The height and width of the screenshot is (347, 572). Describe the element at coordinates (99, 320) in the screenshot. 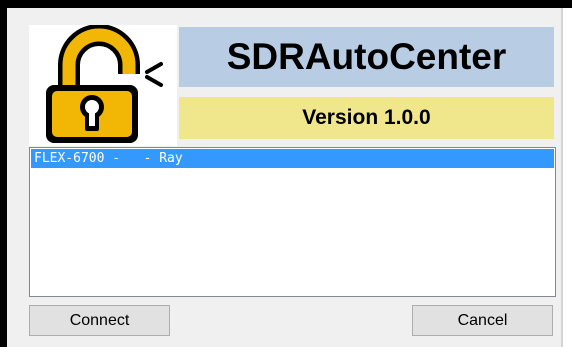

I see `connect-button: Connect` at that location.